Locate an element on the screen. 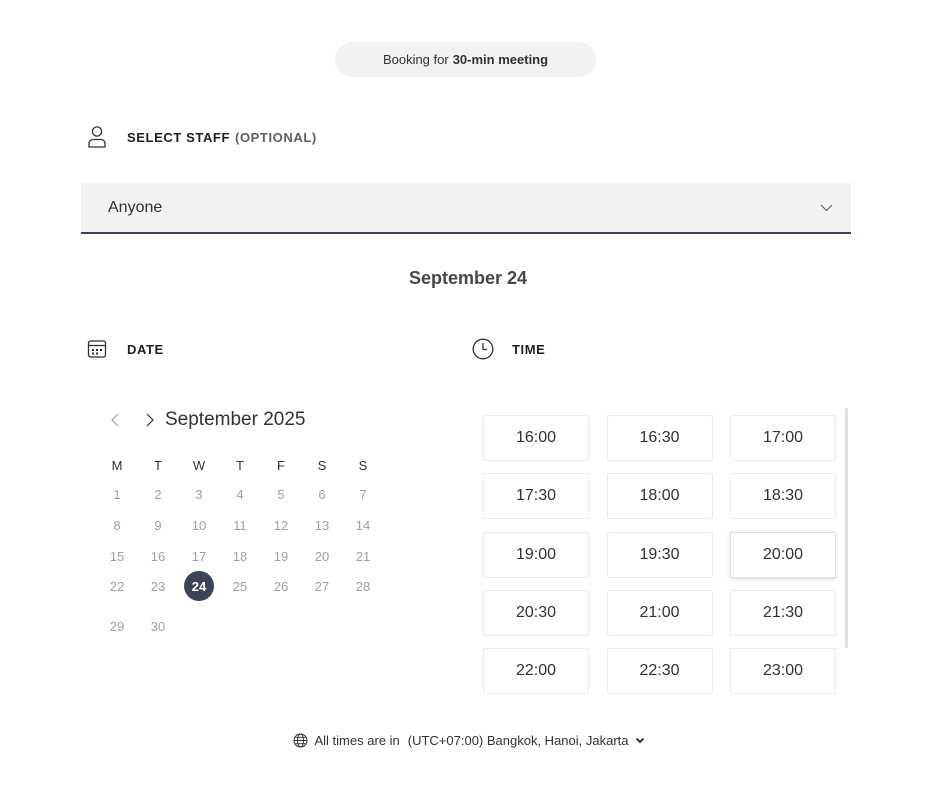  time-slot-button: 17:30 is located at coordinates (536, 496).